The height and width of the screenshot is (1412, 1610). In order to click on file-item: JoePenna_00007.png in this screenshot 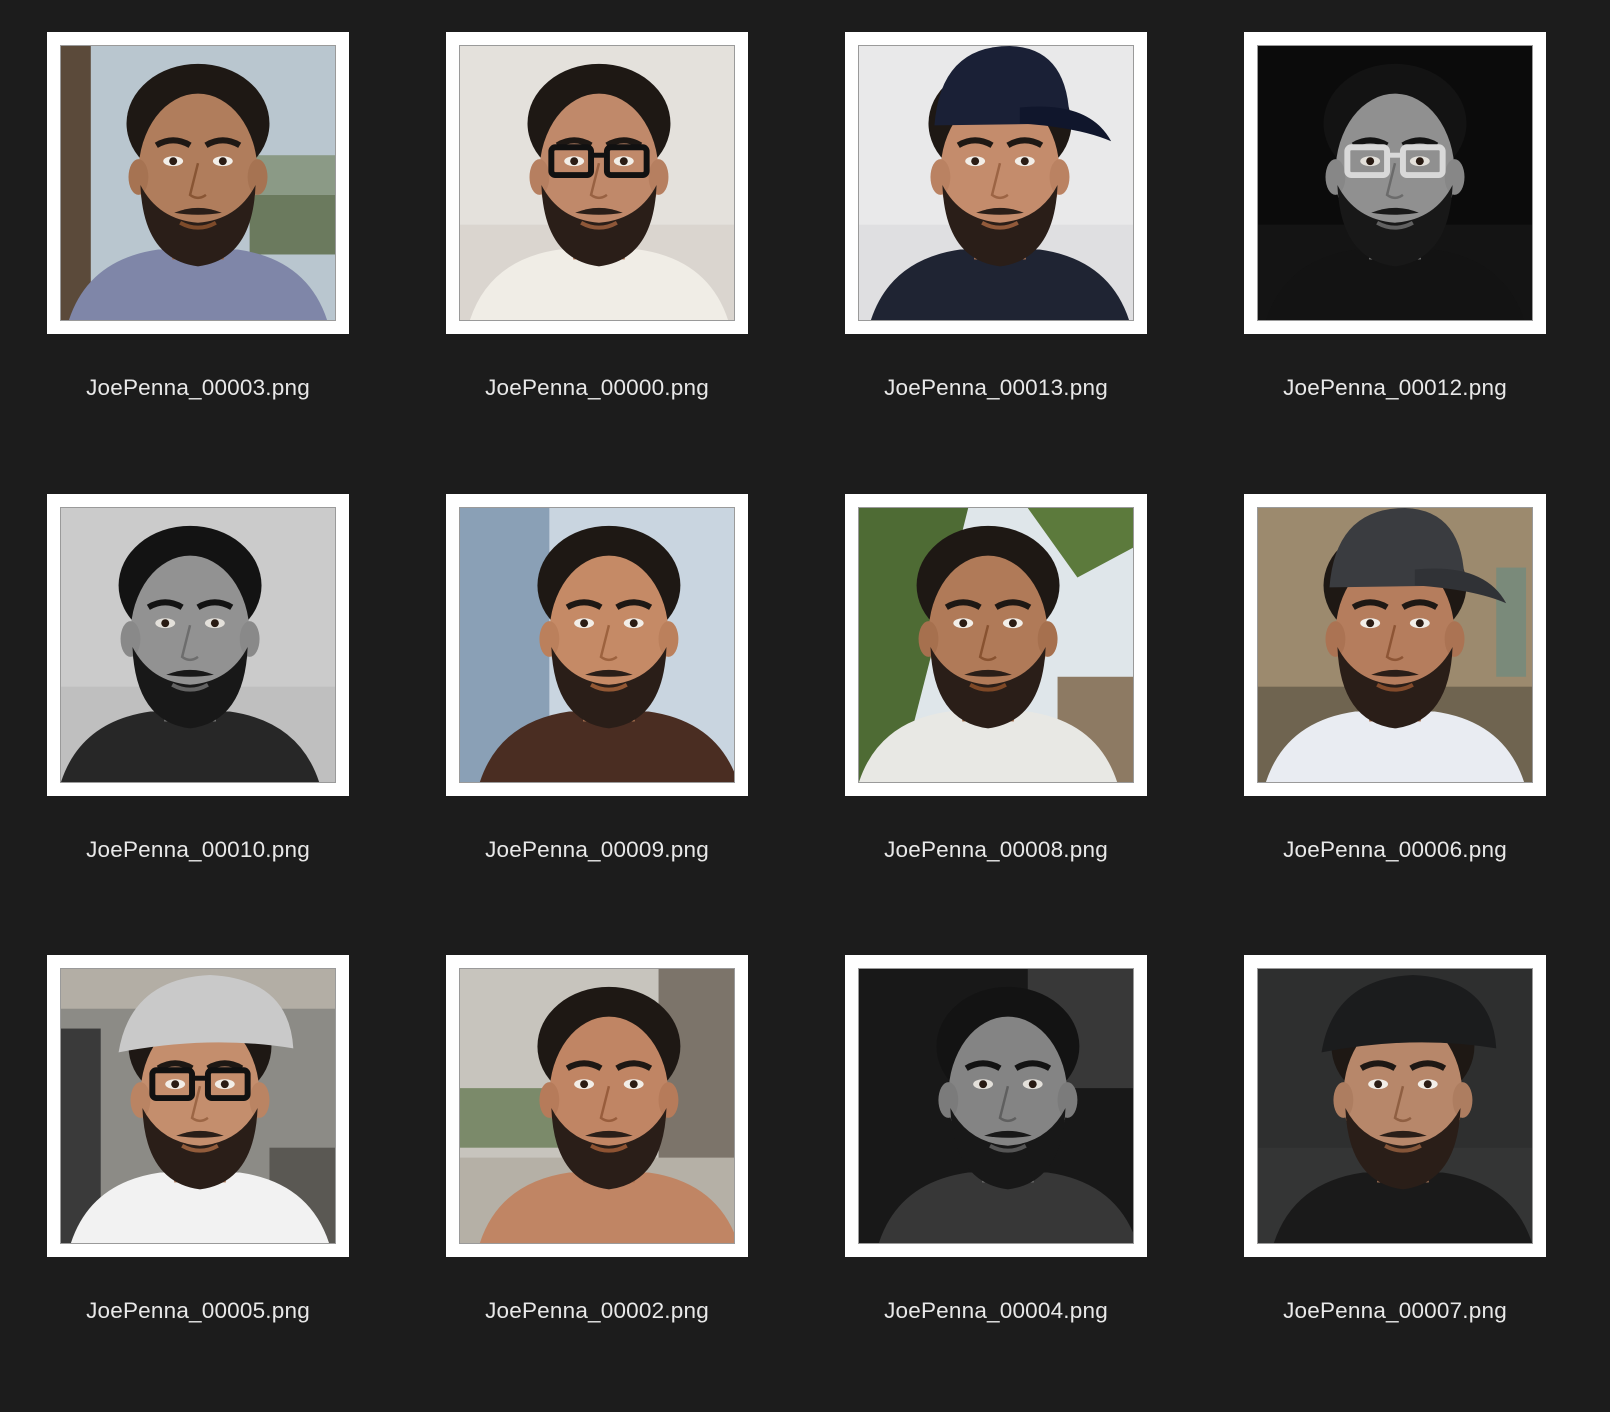, I will do `click(1402, 1133)`.